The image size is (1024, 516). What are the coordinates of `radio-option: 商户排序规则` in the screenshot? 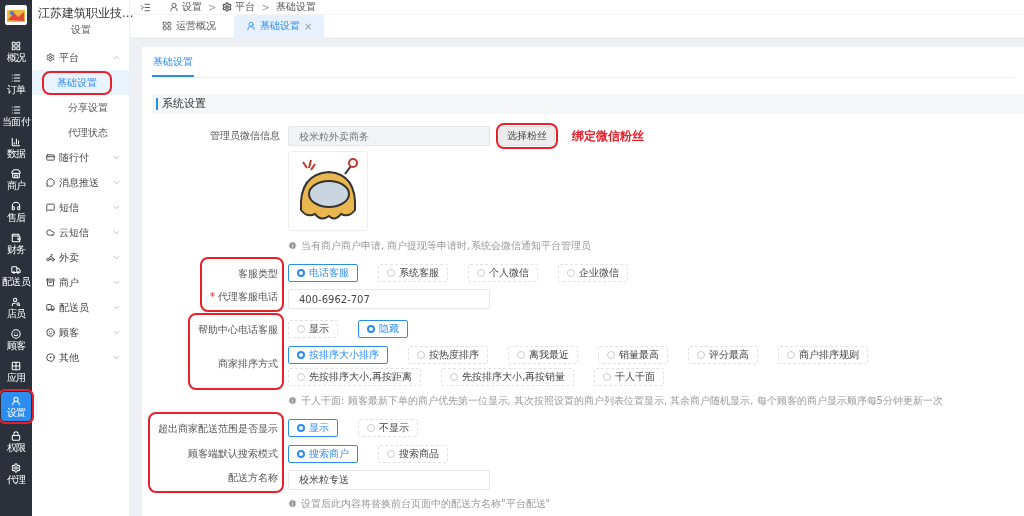 It's located at (823, 355).